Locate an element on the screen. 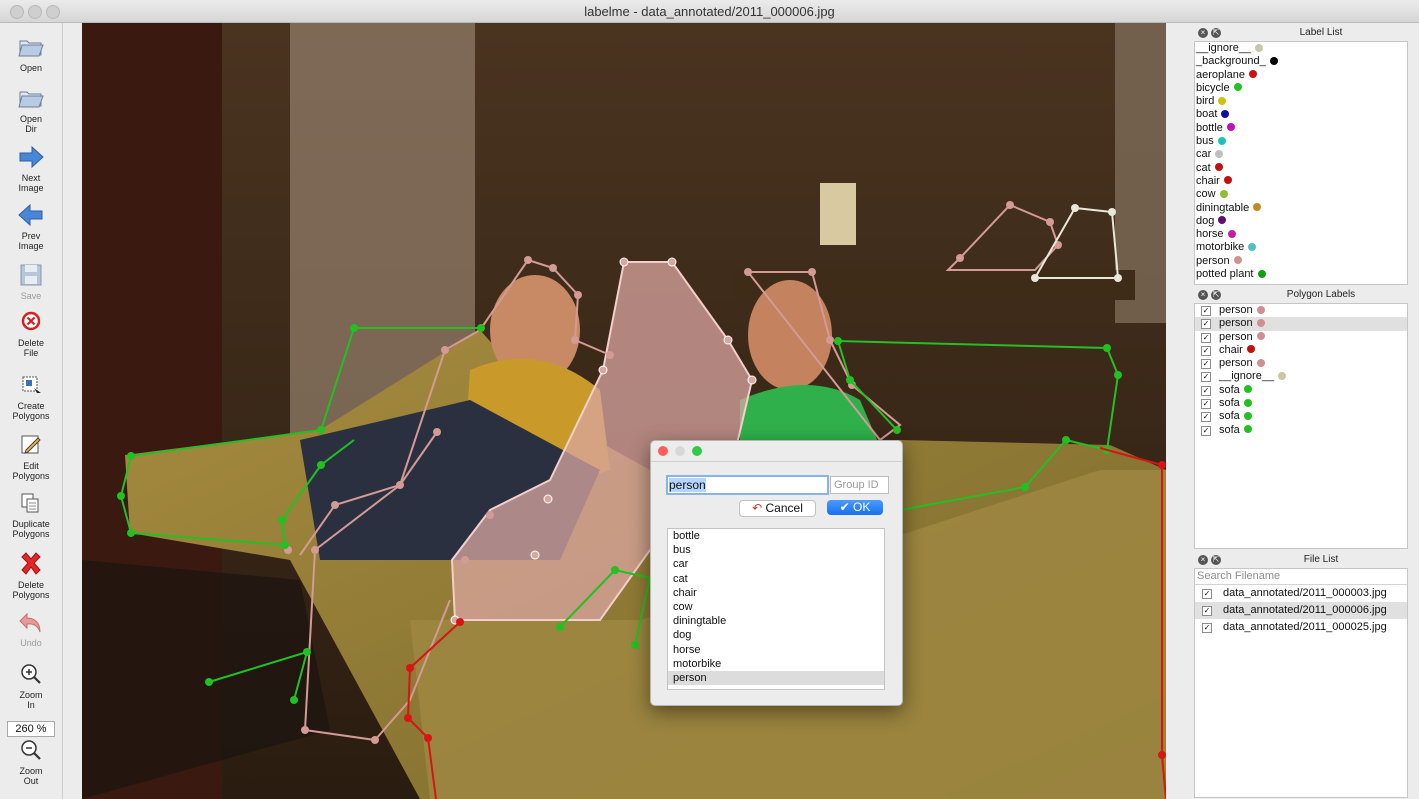  open-dir-button: Open Dir is located at coordinates (31, 109).